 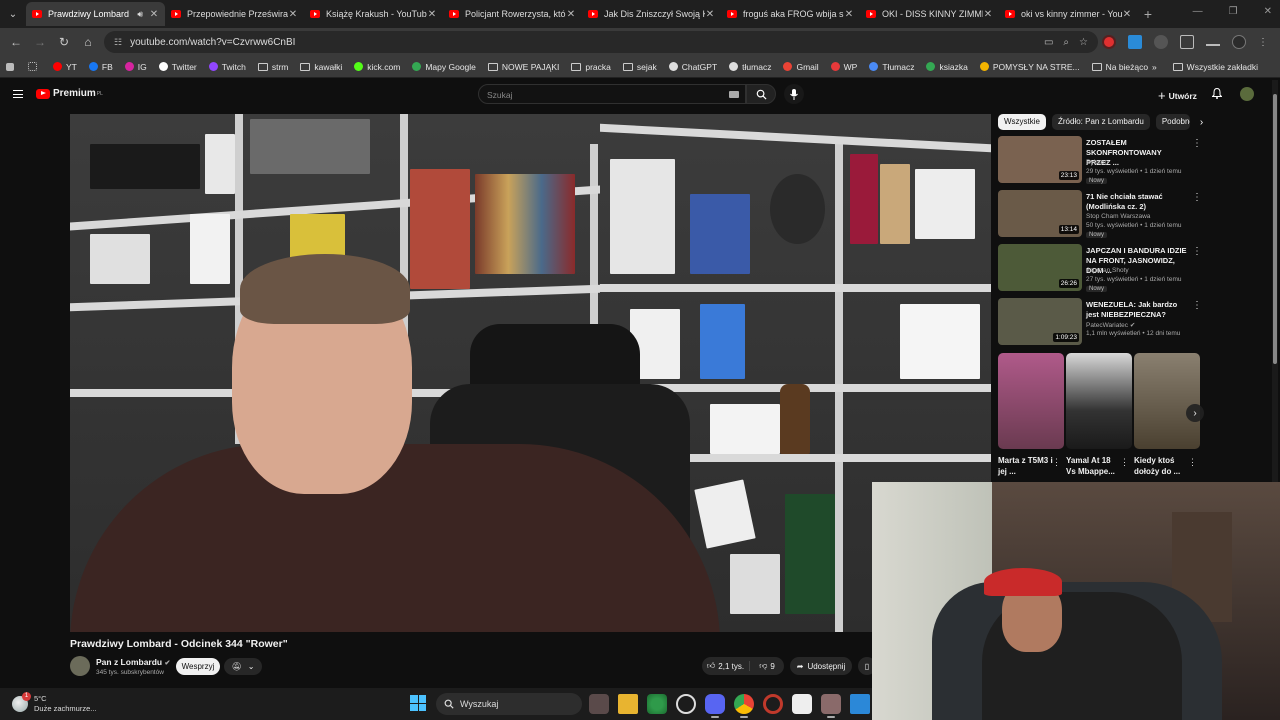 I want to click on keyboard-icon, so click(x=734, y=94).